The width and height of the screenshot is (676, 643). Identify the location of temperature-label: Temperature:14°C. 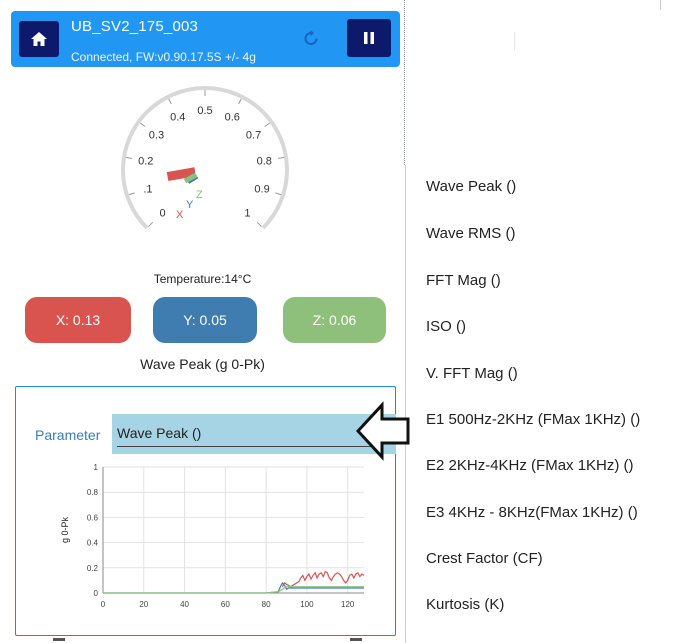
(202, 279).